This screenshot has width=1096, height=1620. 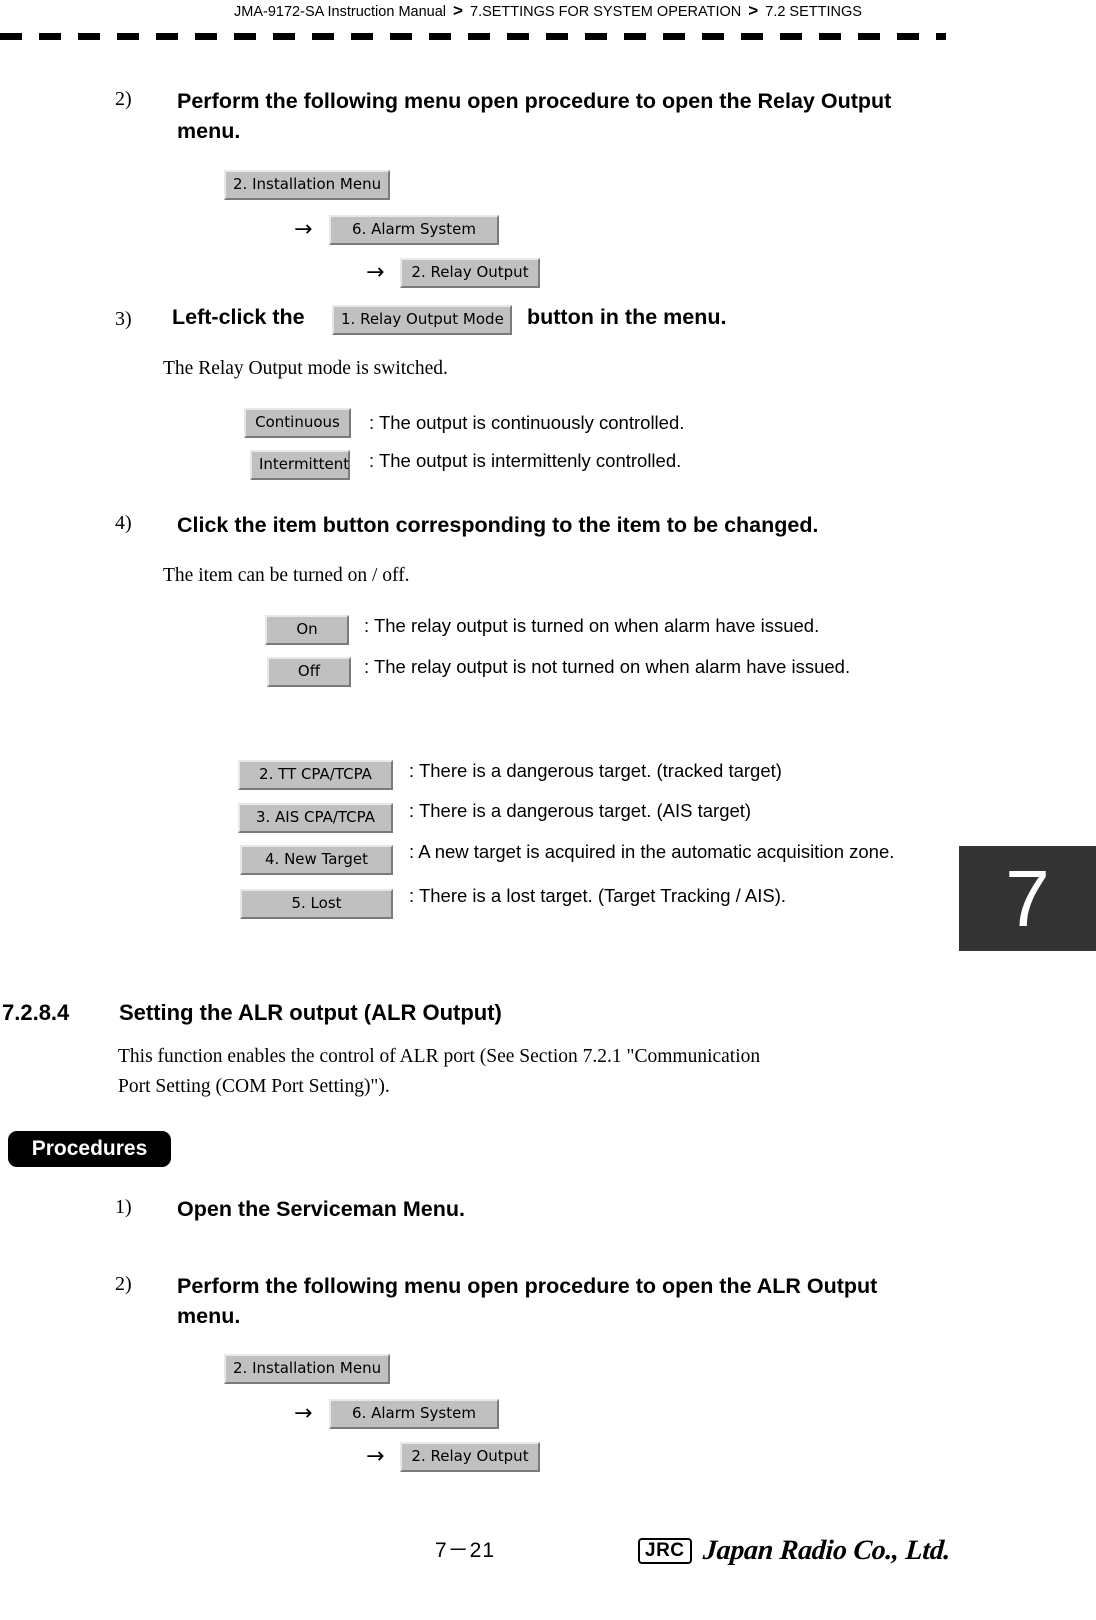 I want to click on mode-button-intermittent: Intermittent, so click(x=300, y=465).